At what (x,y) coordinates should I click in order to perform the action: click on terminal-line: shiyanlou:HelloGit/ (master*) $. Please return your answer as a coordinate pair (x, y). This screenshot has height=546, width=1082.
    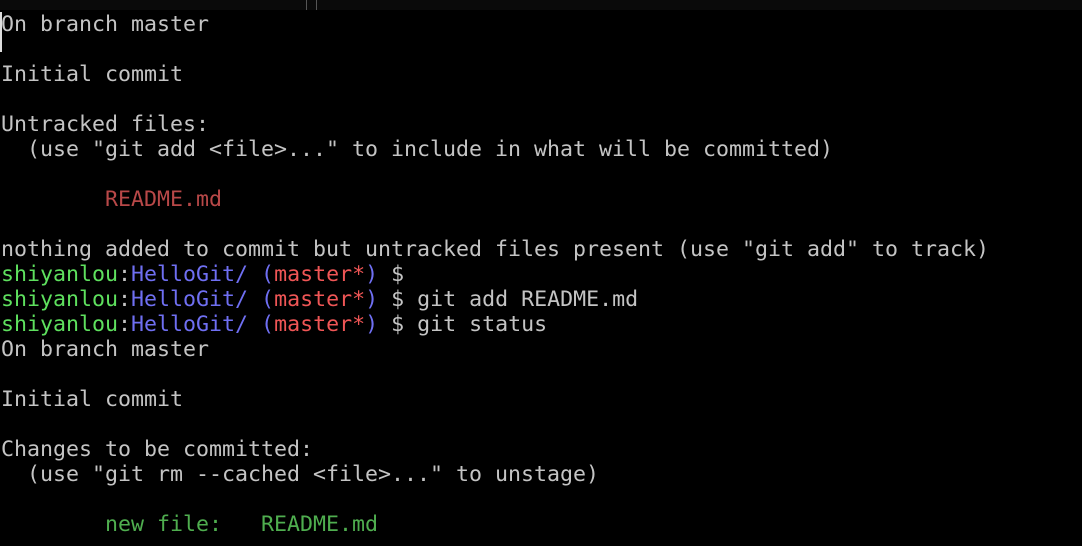
    Looking at the image, I should click on (495, 274).